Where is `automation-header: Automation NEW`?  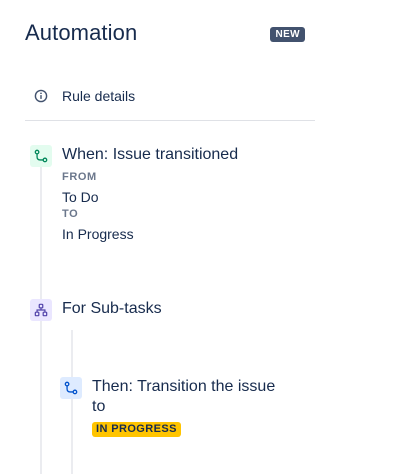 automation-header: Automation NEW is located at coordinates (165, 36).